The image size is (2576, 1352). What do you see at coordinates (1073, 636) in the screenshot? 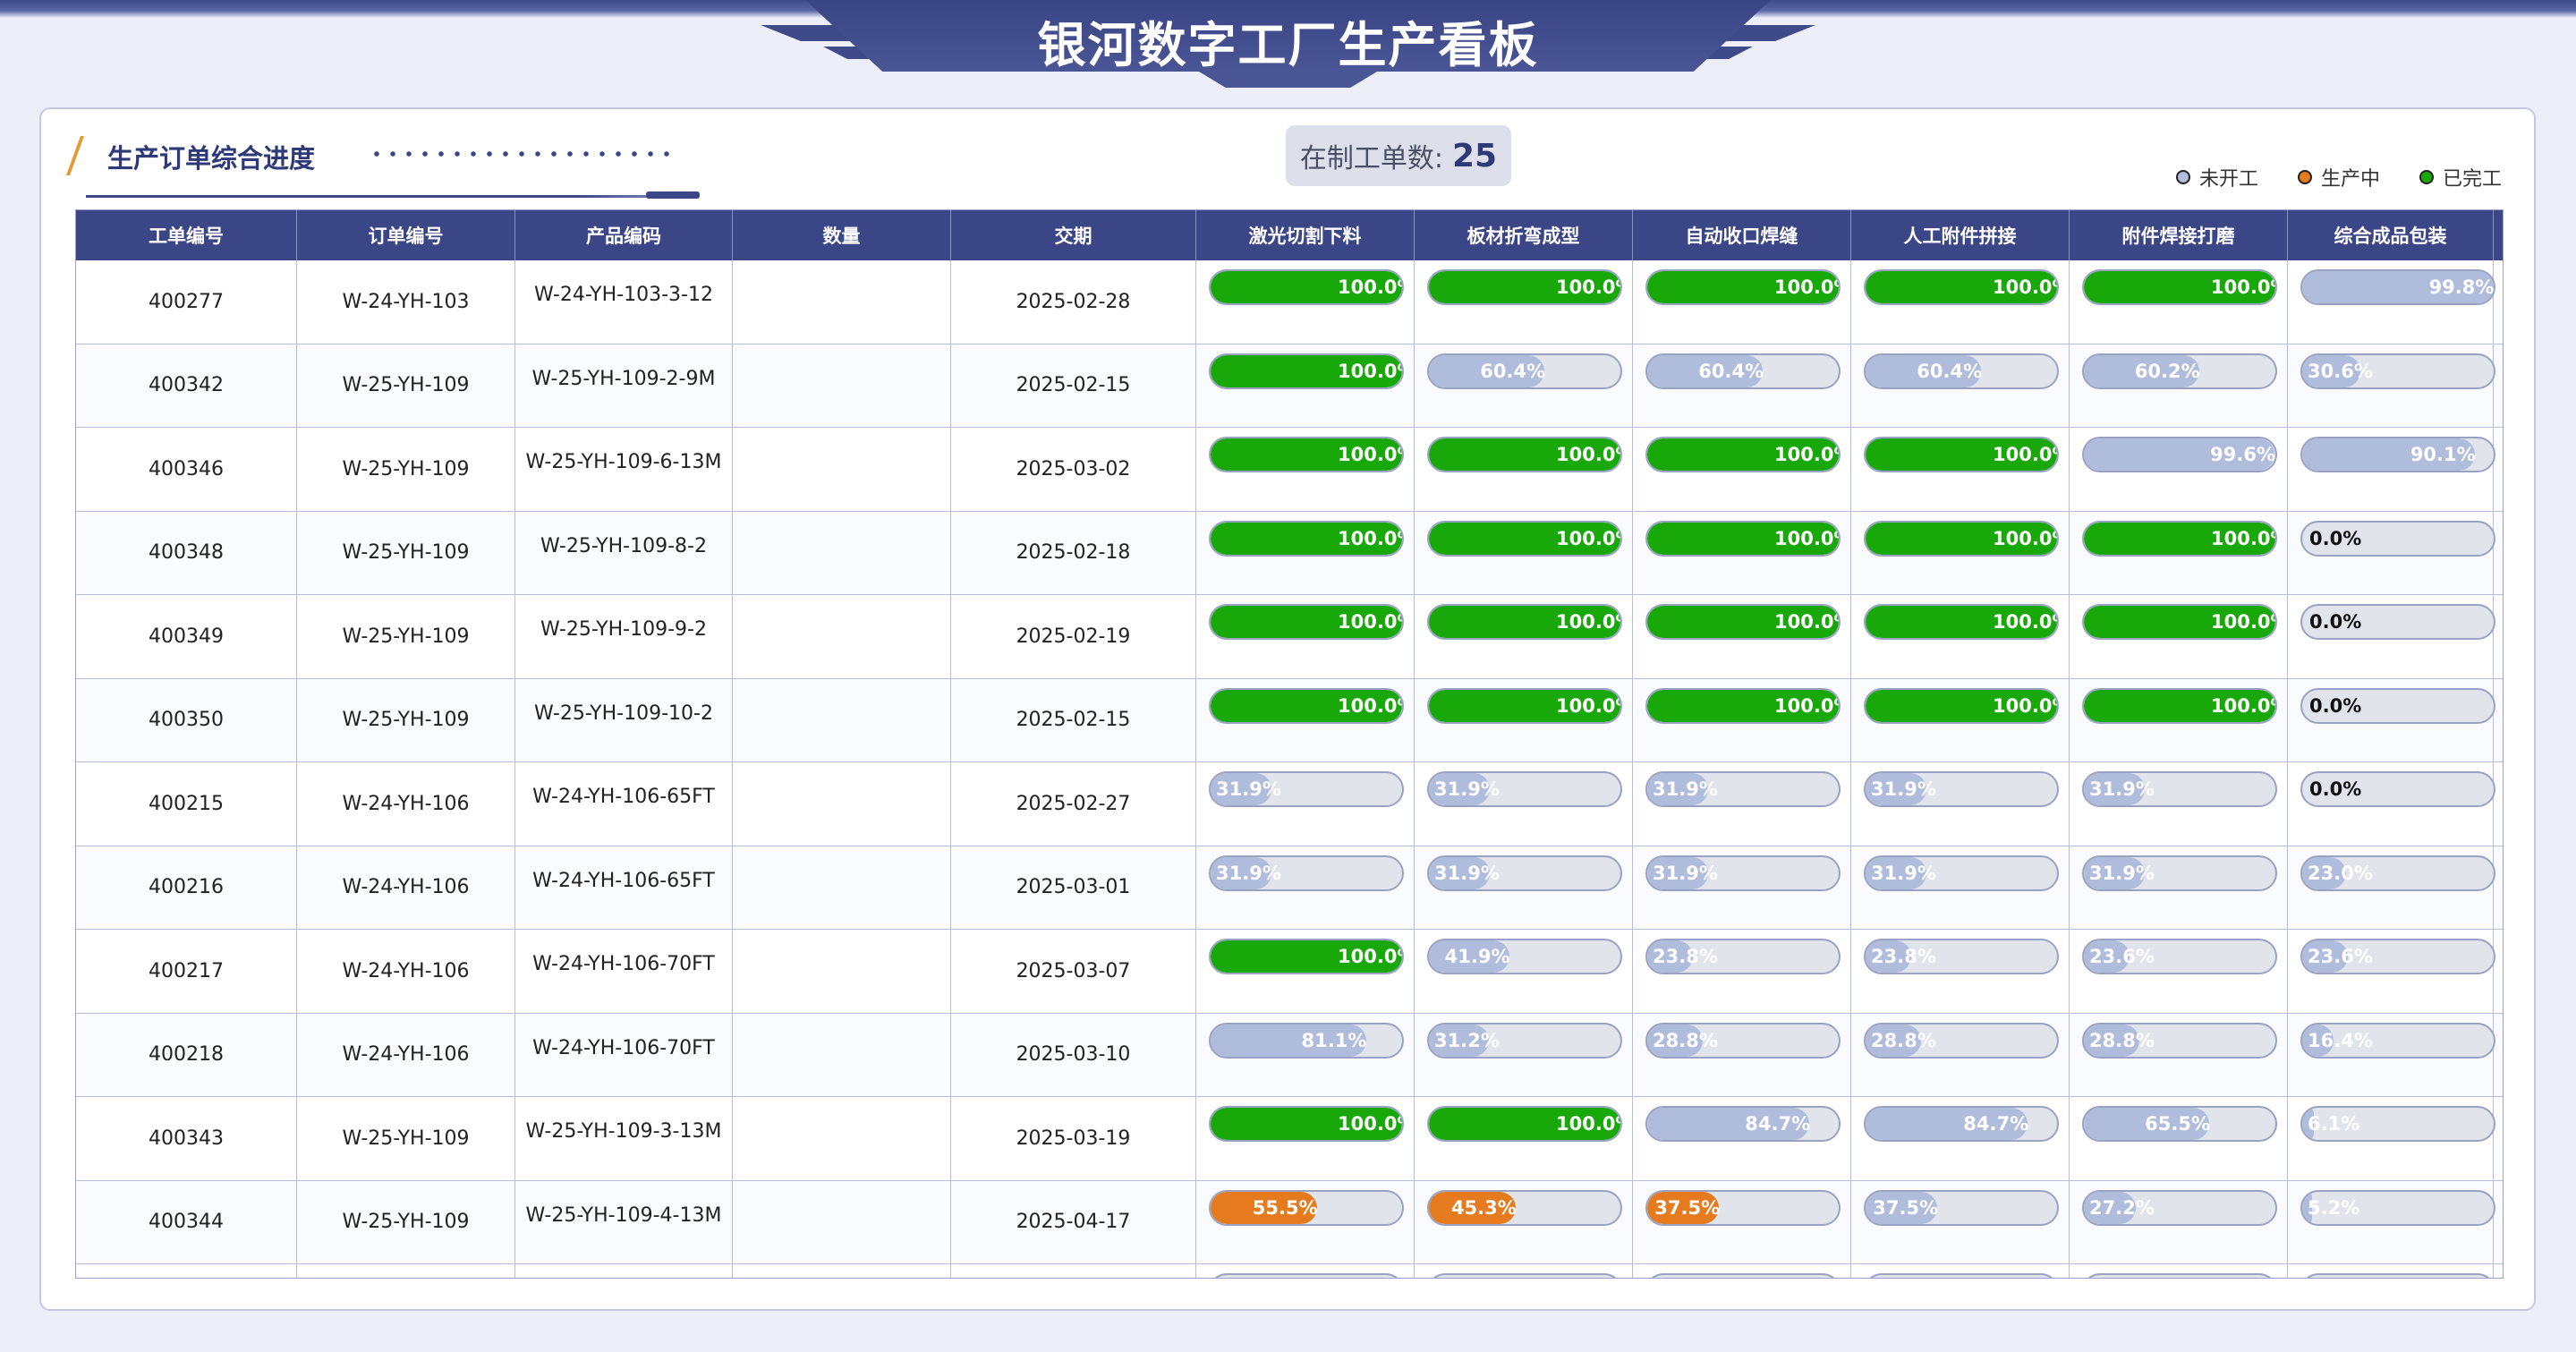
I see `cell-due: 2025-02-19` at bounding box center [1073, 636].